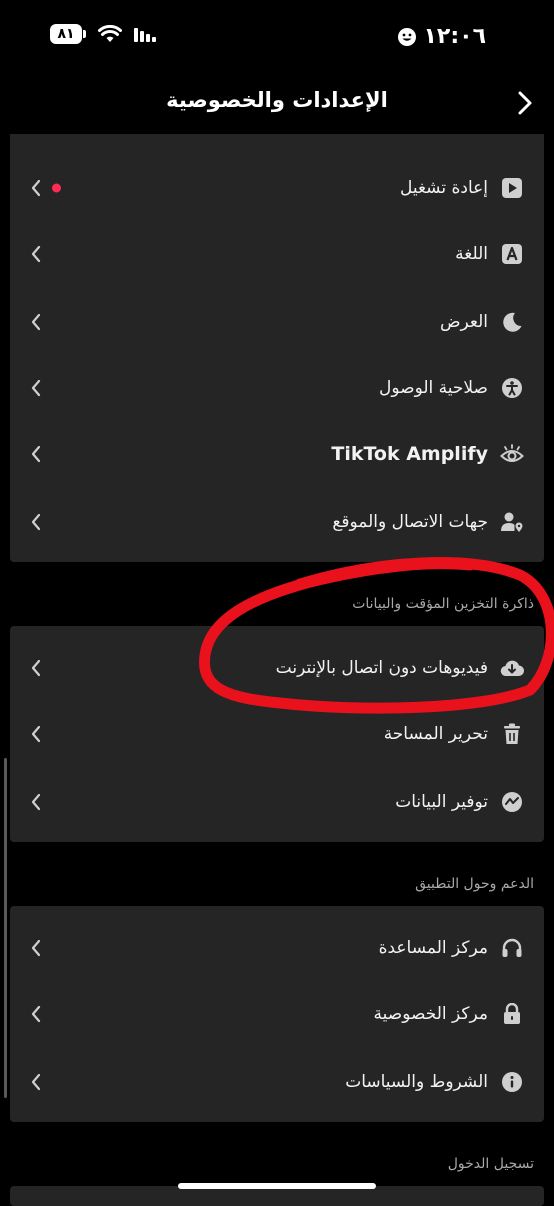 The width and height of the screenshot is (554, 1206). What do you see at coordinates (416, 1082) in the screenshot?
I see `list-item-label: الشروط والسياسات` at bounding box center [416, 1082].